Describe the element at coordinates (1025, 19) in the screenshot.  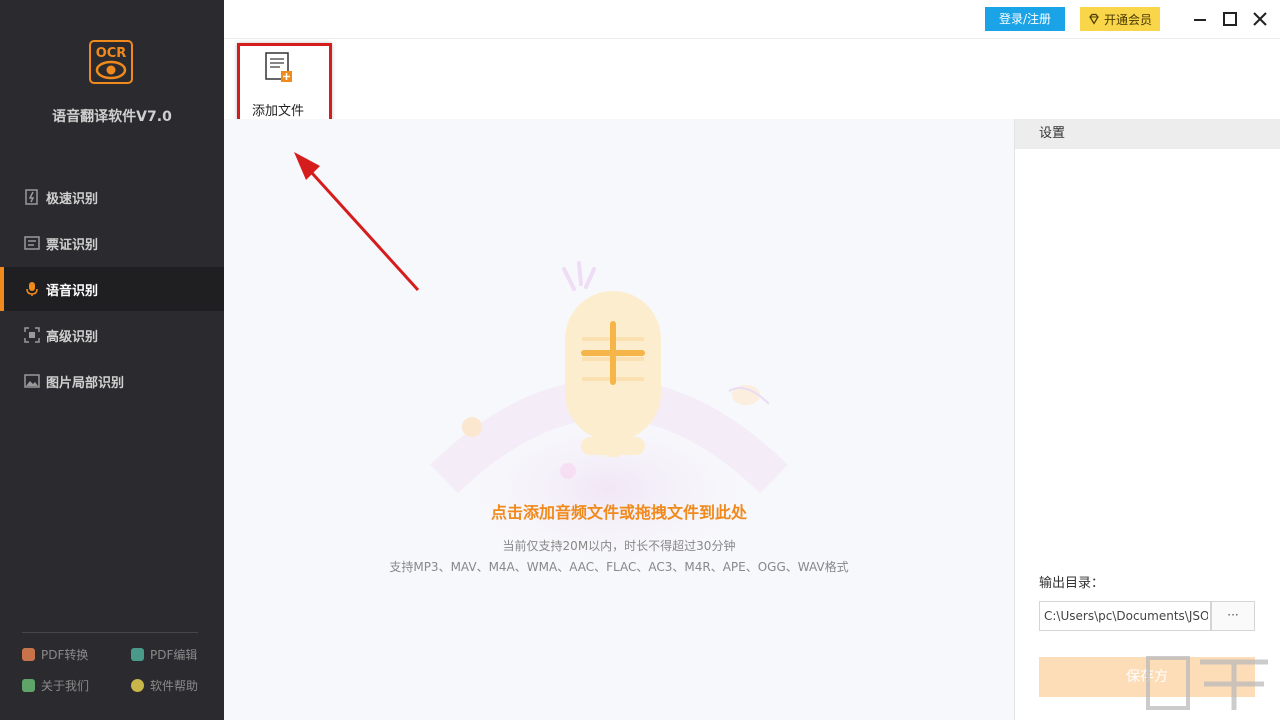
I see `login-register-button: 登录/注册` at that location.